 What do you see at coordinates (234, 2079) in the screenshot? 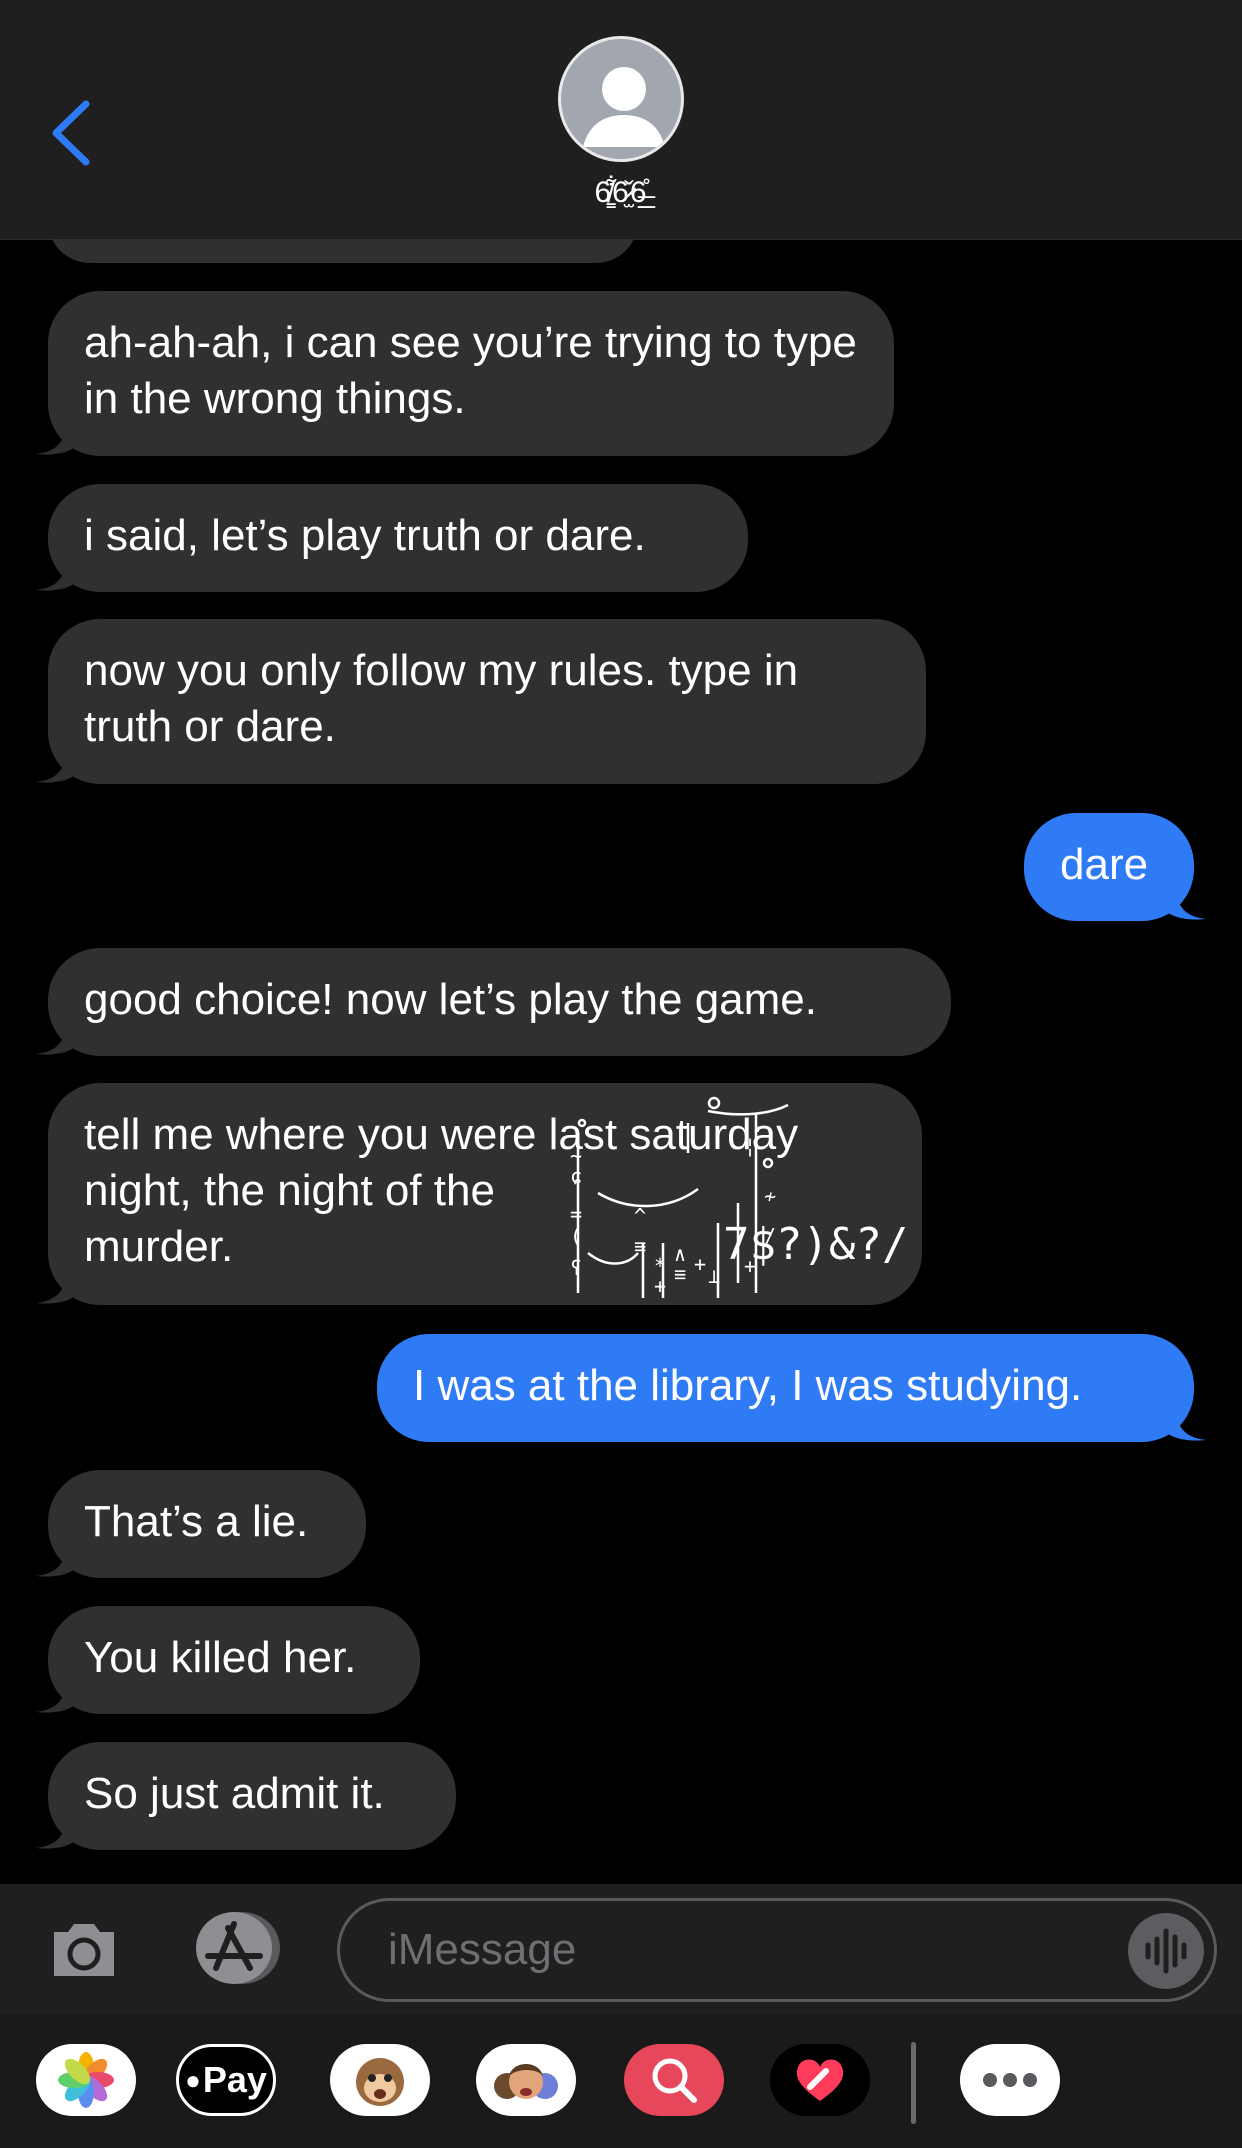
I see `apple-pay-label: Pay` at bounding box center [234, 2079].